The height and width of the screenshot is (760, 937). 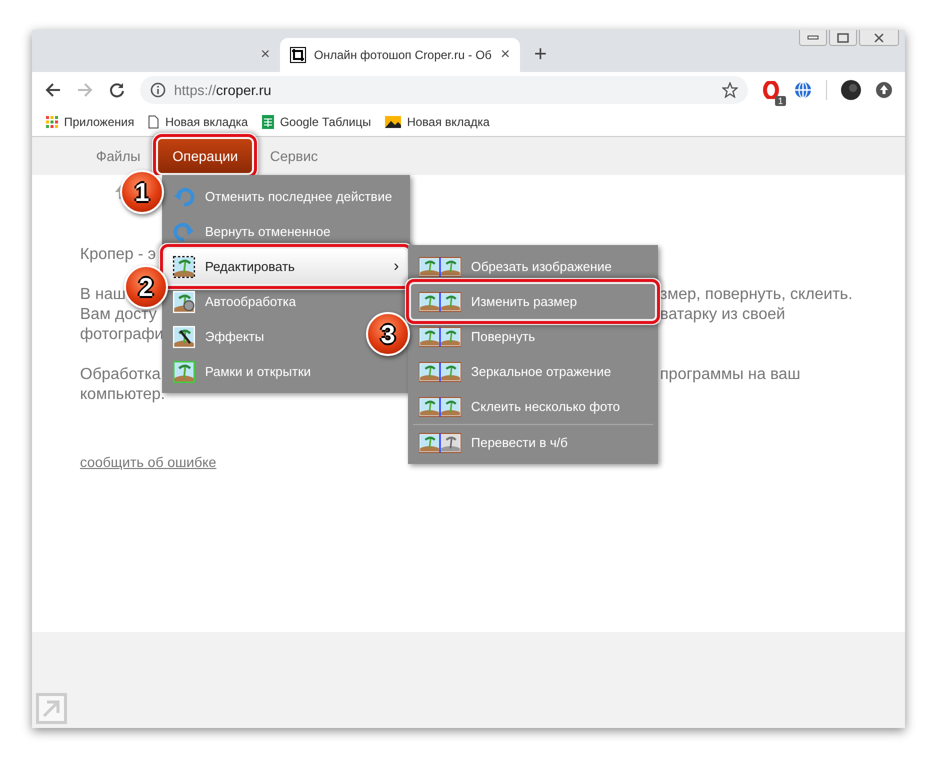 What do you see at coordinates (533, 406) in the screenshot?
I see `menu-item: Склеить несколько фото` at bounding box center [533, 406].